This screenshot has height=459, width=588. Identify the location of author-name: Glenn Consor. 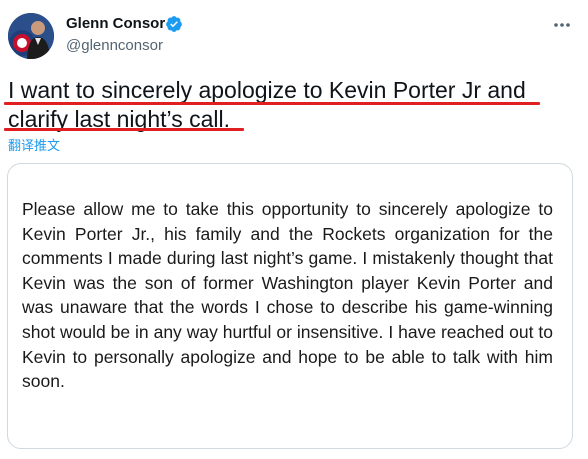
(115, 23).